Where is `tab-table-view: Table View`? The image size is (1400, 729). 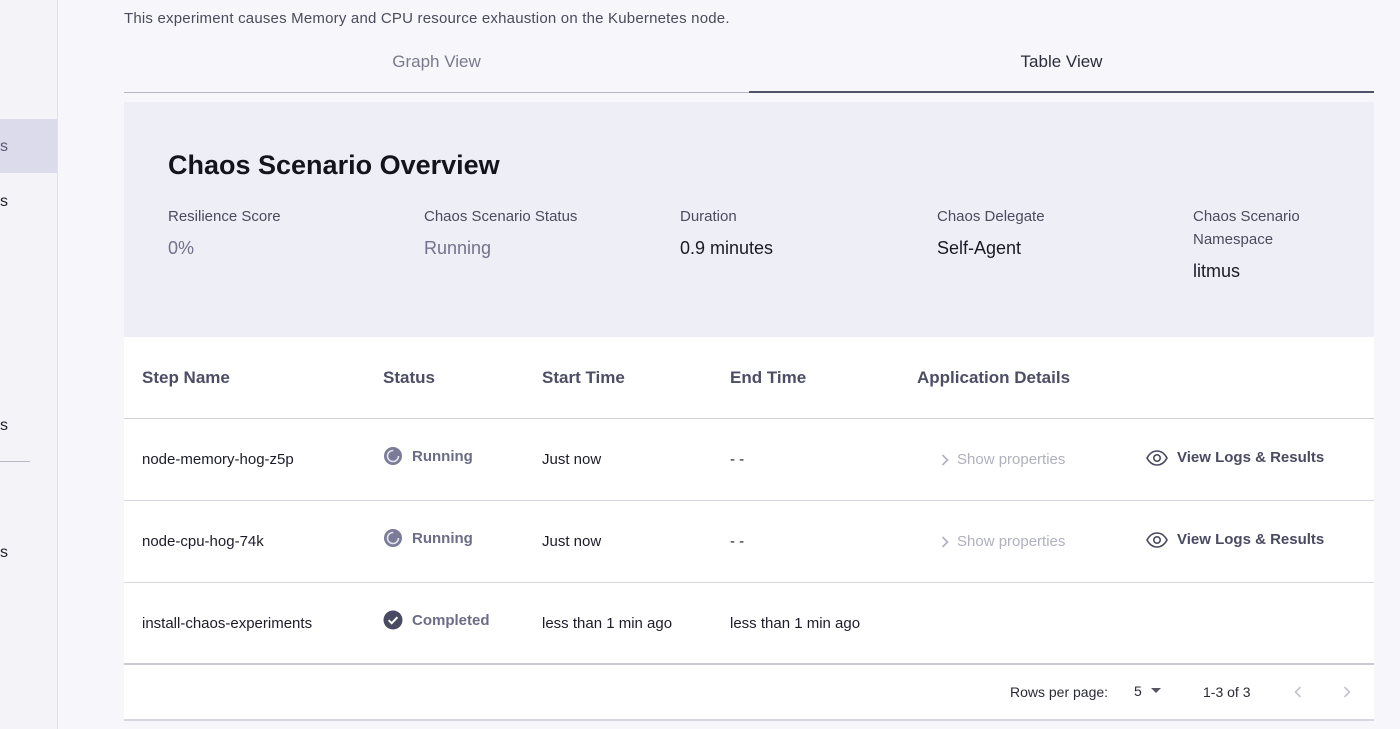 tab-table-view: Table View is located at coordinates (1061, 66).